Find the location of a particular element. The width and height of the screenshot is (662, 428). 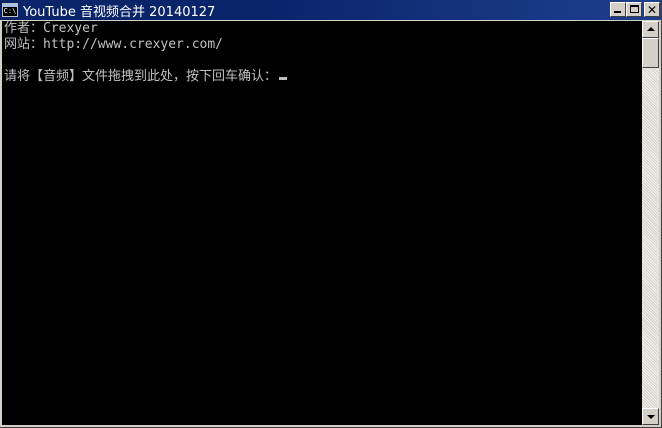

maximize-icon is located at coordinates (634, 9).